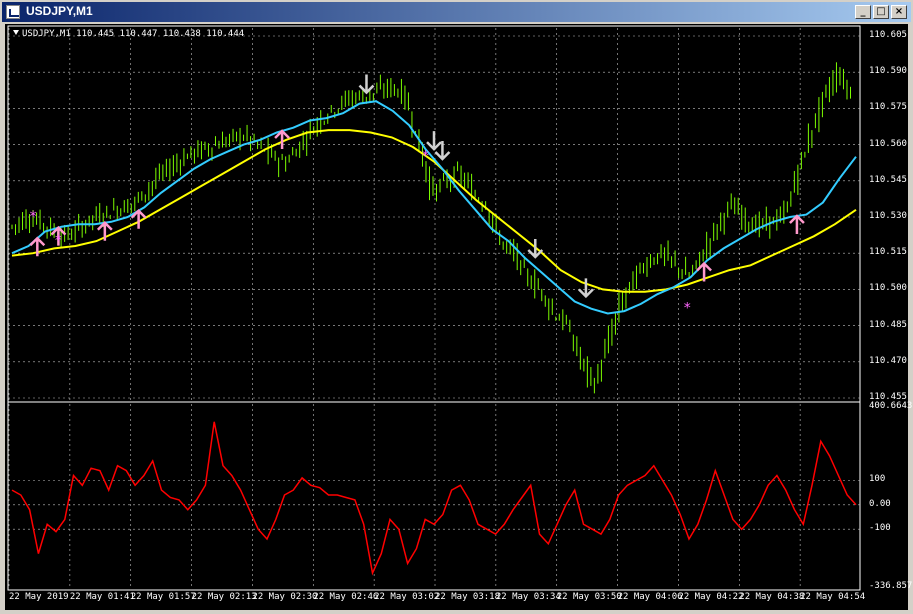 The height and width of the screenshot is (614, 913). Describe the element at coordinates (888, 35) in the screenshot. I see `price-tick-label: 110.605` at that location.